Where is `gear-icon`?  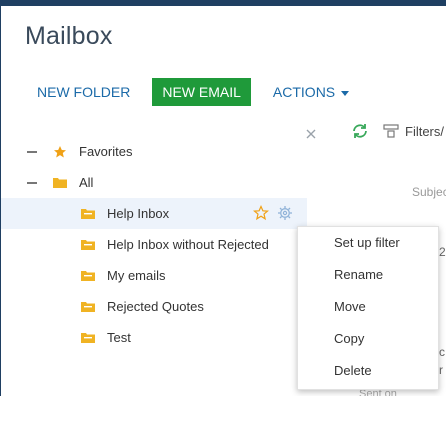
gear-icon is located at coordinates (285, 213).